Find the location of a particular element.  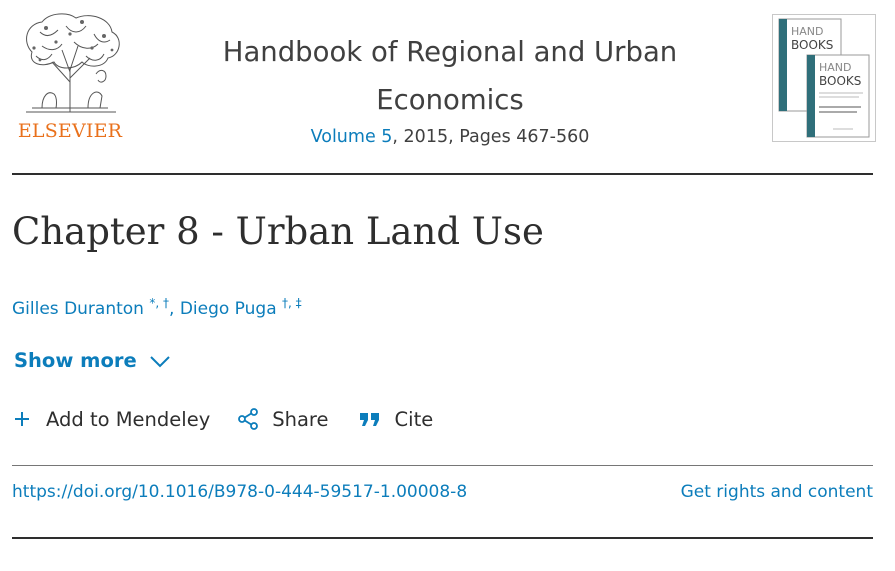

chapter-title: Chapter 8 - Urban Land Use is located at coordinates (278, 231).